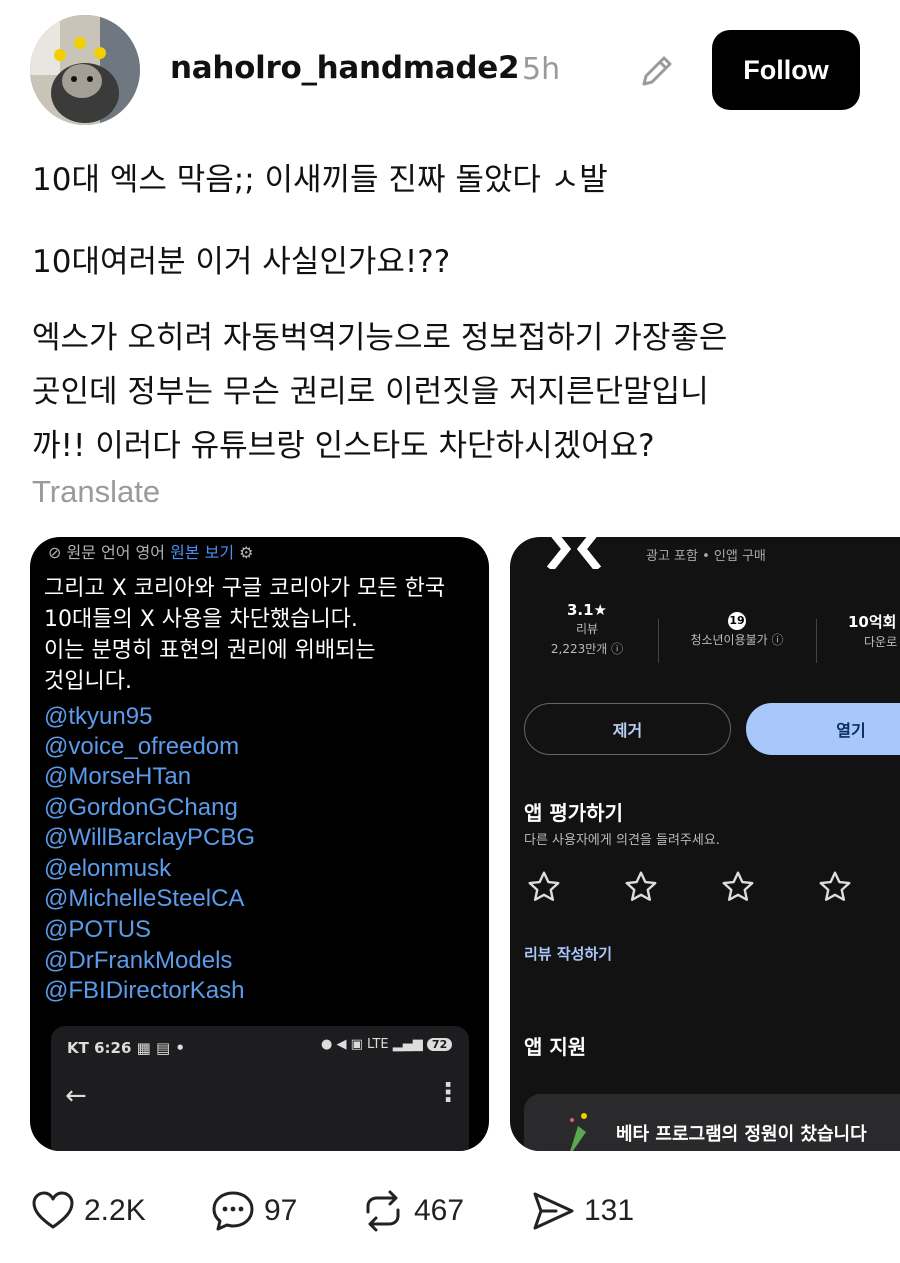 Image resolution: width=900 pixels, height=1263 pixels. What do you see at coordinates (343, 446) in the screenshot?
I see `post-paragraph-line-3: 까!! 이러다 유튜브랑 인스타도 차단하시겠어요?` at bounding box center [343, 446].